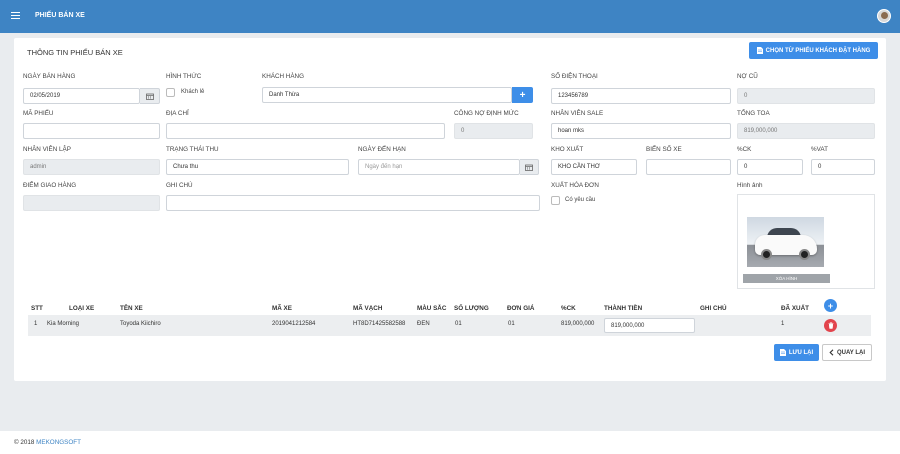 The width and height of the screenshot is (900, 454). I want to click on pay-status-label: TRẠNG THÁI THU, so click(192, 149).